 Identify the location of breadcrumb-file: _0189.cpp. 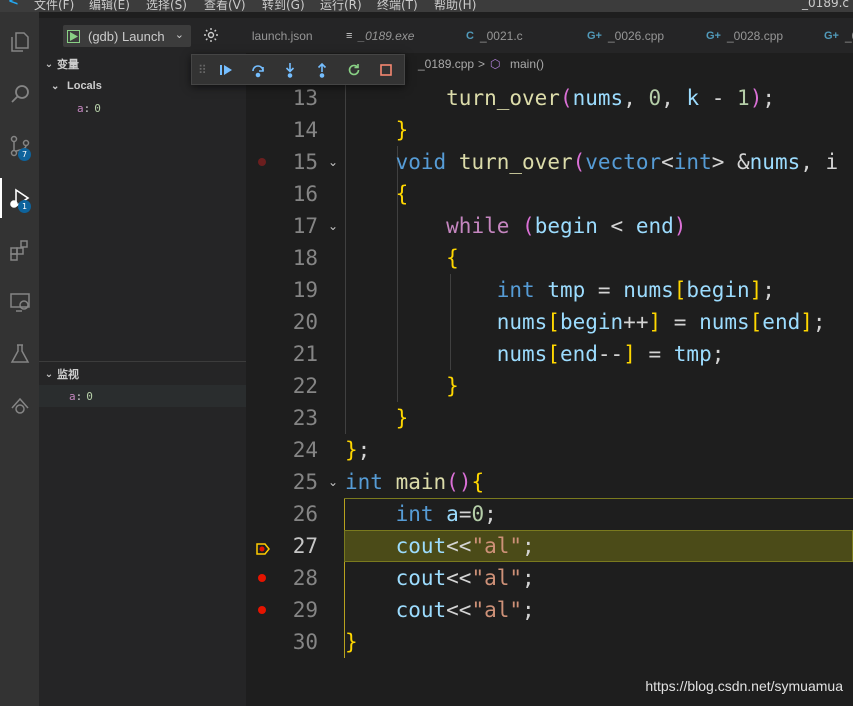
(446, 64).